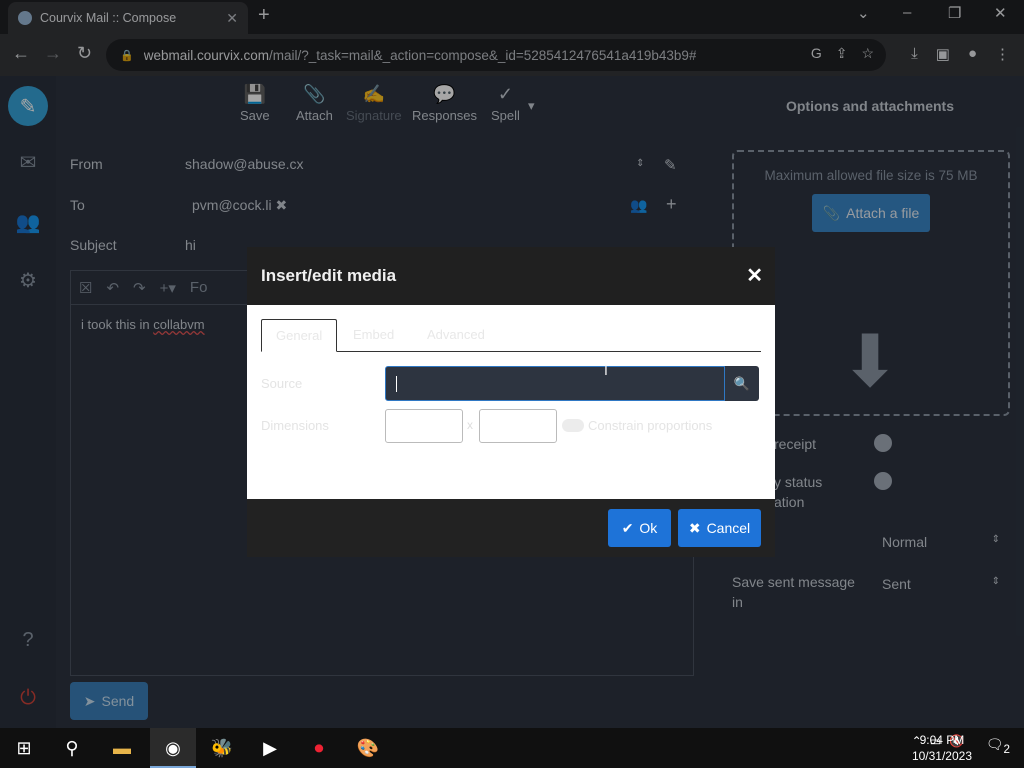  Describe the element at coordinates (24, 748) in the screenshot. I see `windows-start-icon: ⊞` at that location.